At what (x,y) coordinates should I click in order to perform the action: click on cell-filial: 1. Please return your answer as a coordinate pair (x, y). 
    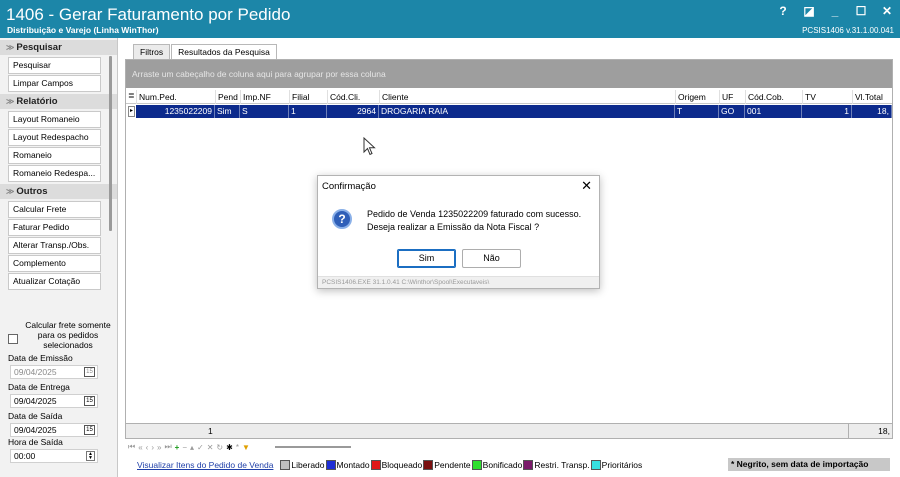
    Looking at the image, I should click on (308, 111).